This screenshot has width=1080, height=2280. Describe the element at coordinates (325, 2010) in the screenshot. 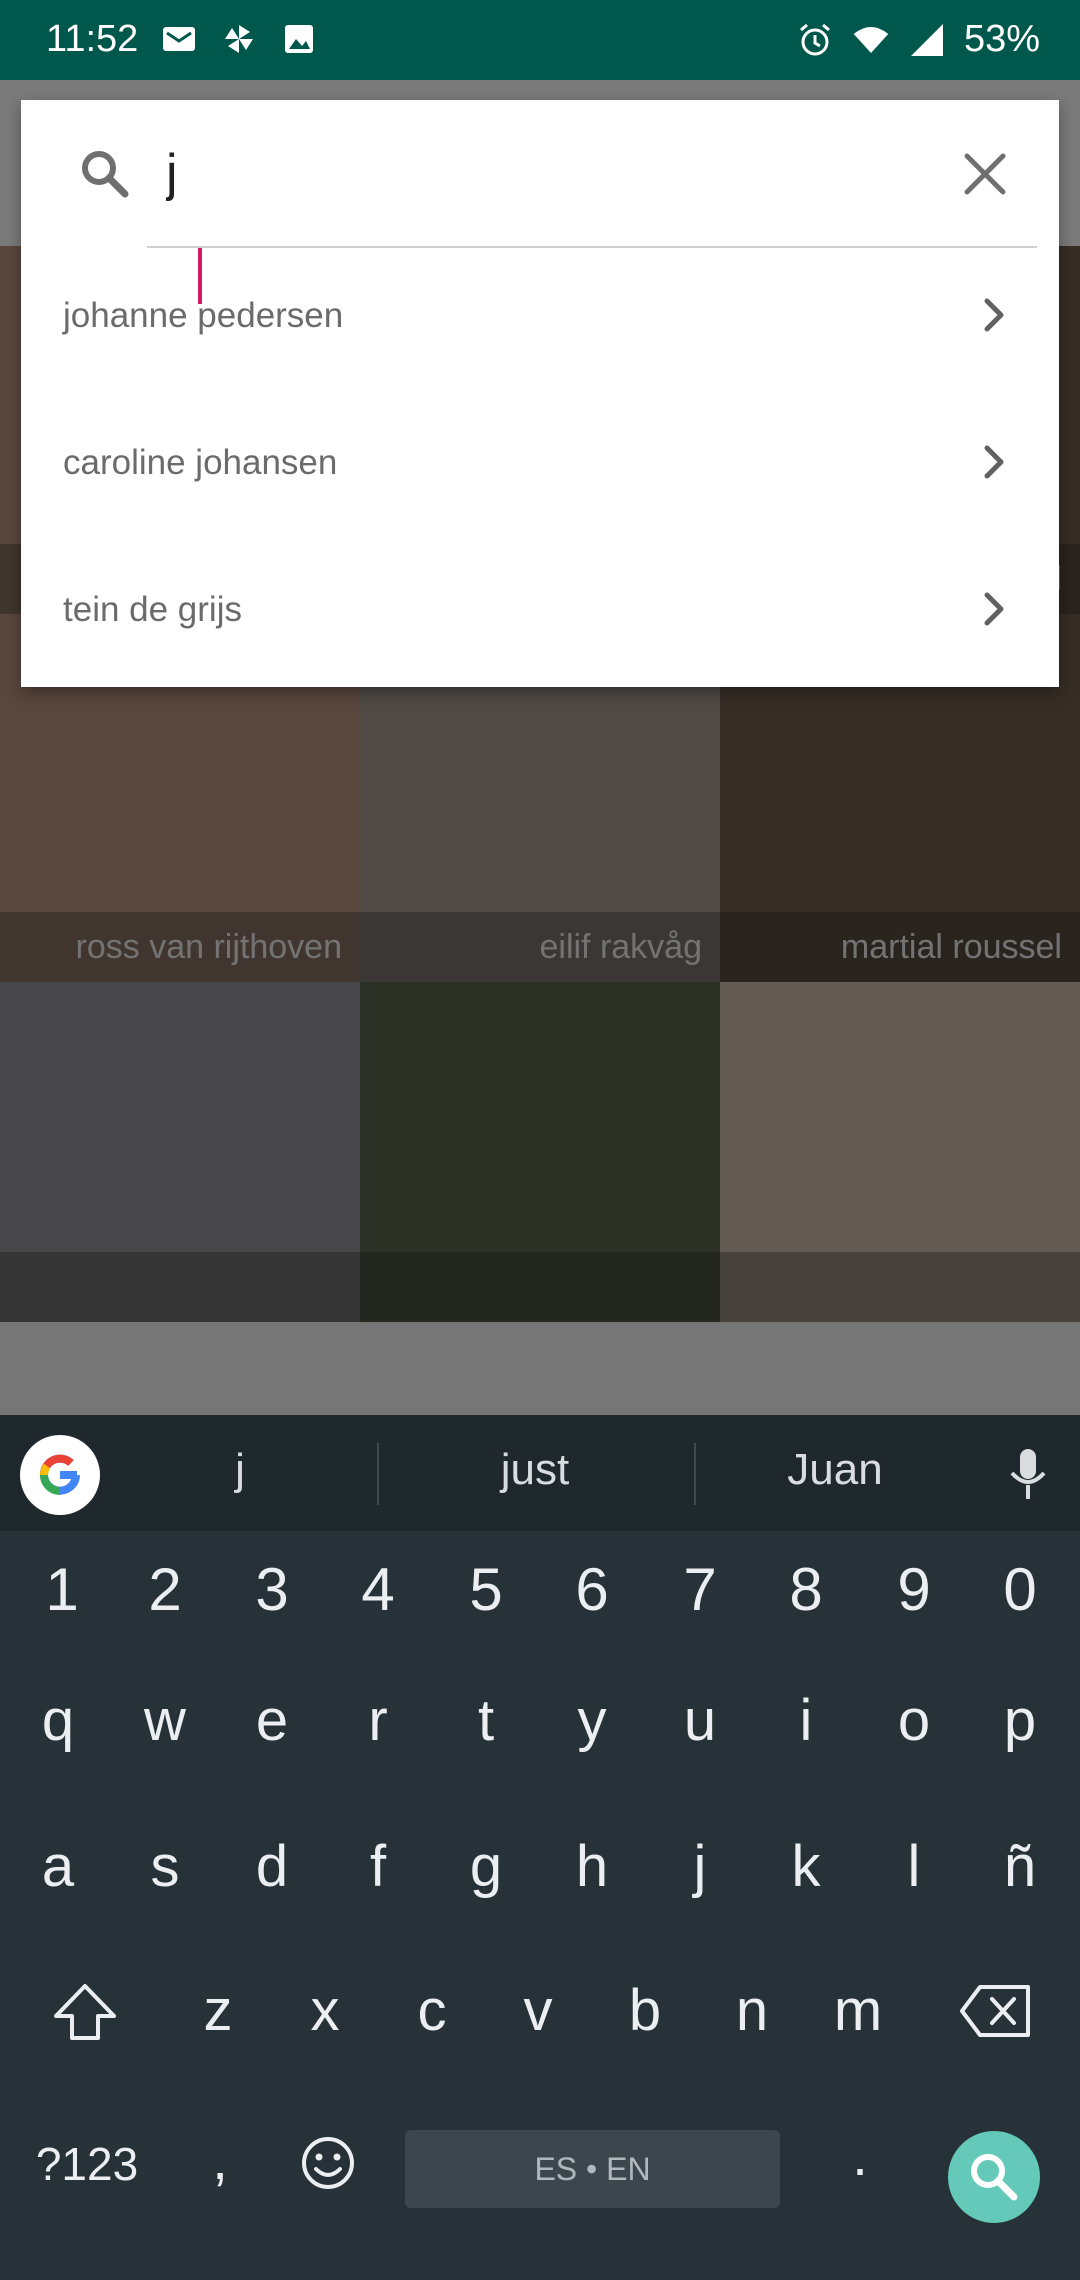

I see `key-x: x` at that location.